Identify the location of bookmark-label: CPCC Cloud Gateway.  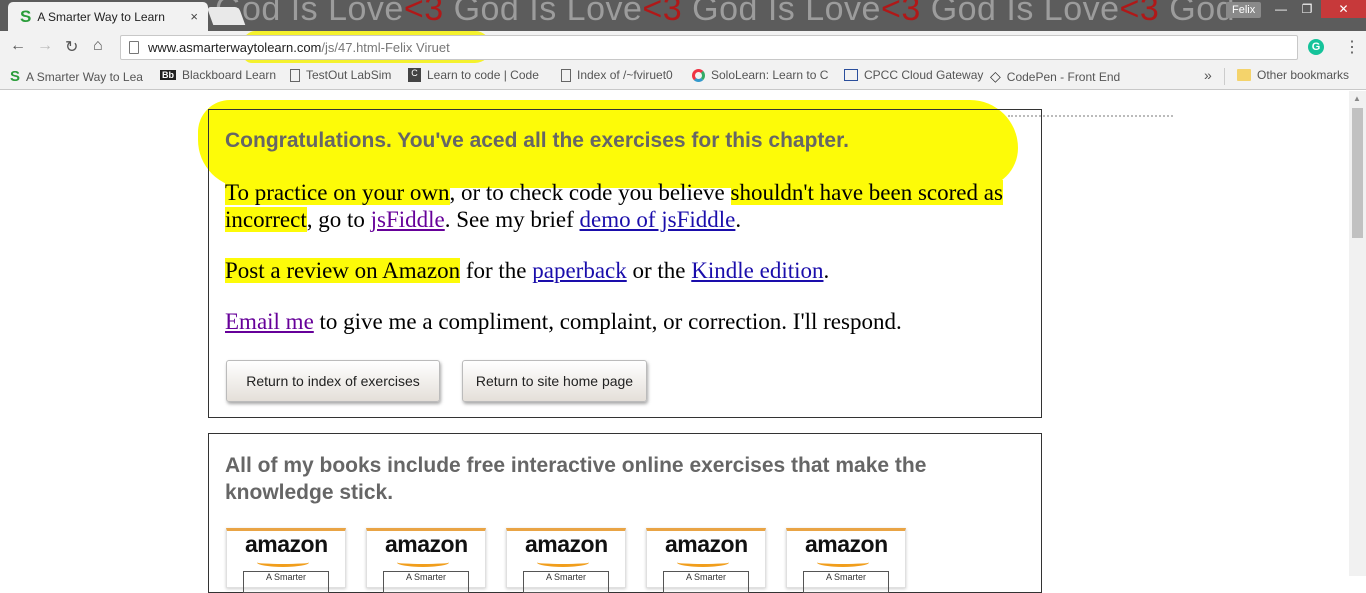
(924, 75).